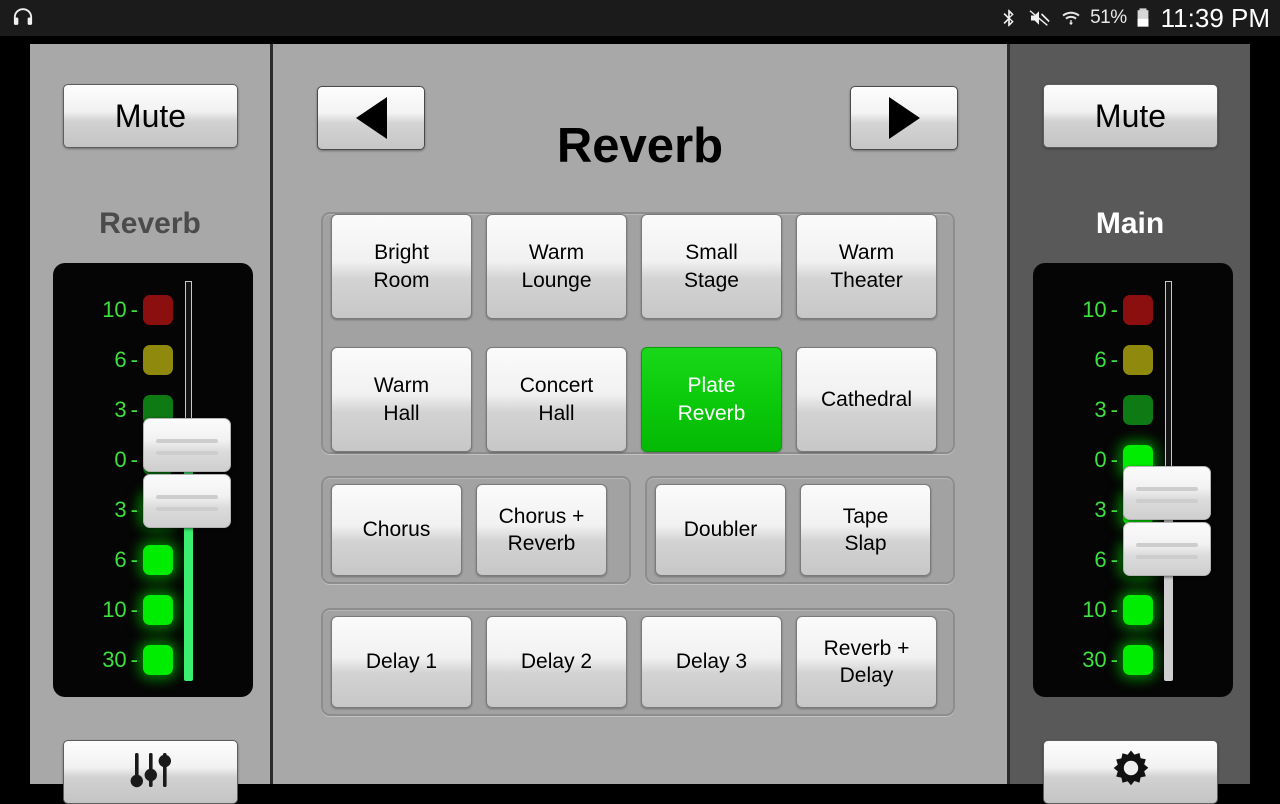  Describe the element at coordinates (396, 530) in the screenshot. I see `preset-button: Chorus` at that location.